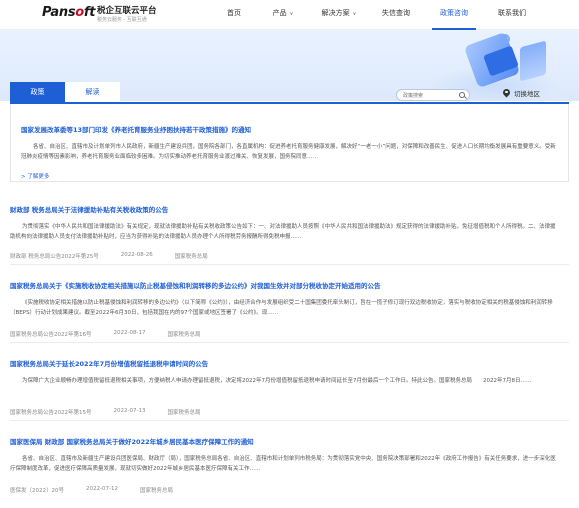 The height and width of the screenshot is (508, 579). I want to click on policy-search, so click(433, 95).